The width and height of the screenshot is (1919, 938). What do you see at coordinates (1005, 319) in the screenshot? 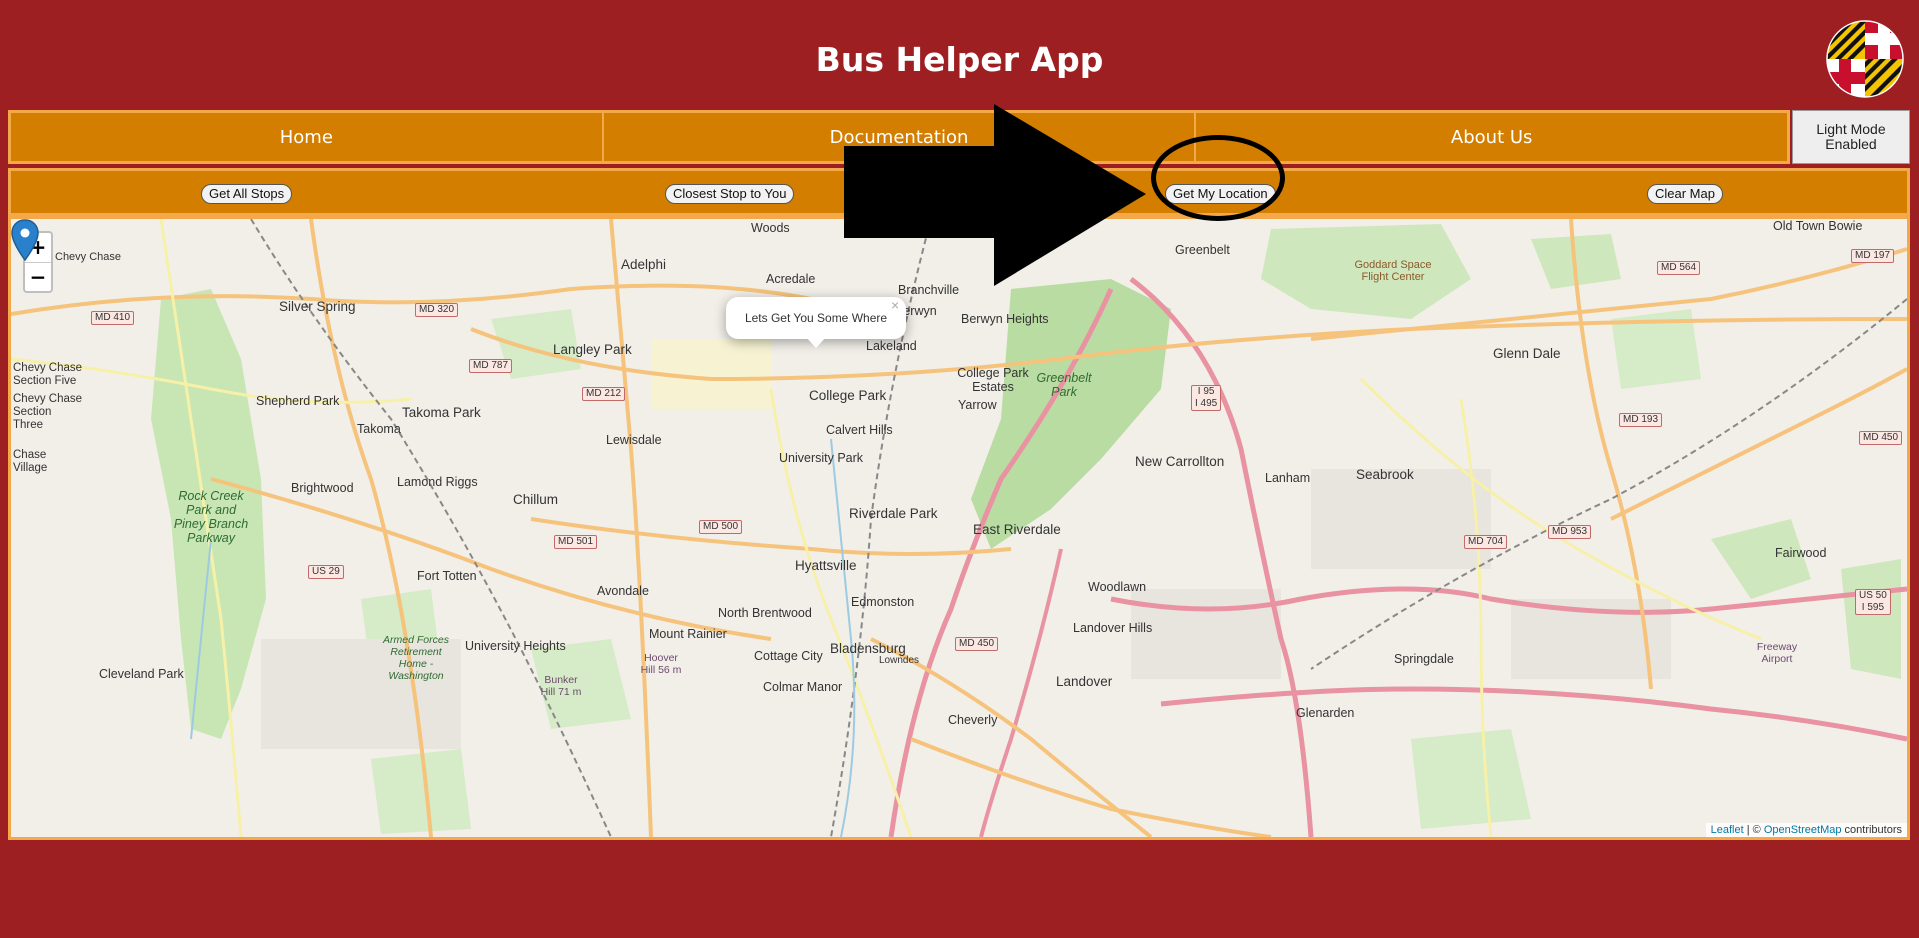
I see `map-label: Berwyn Heights` at bounding box center [1005, 319].